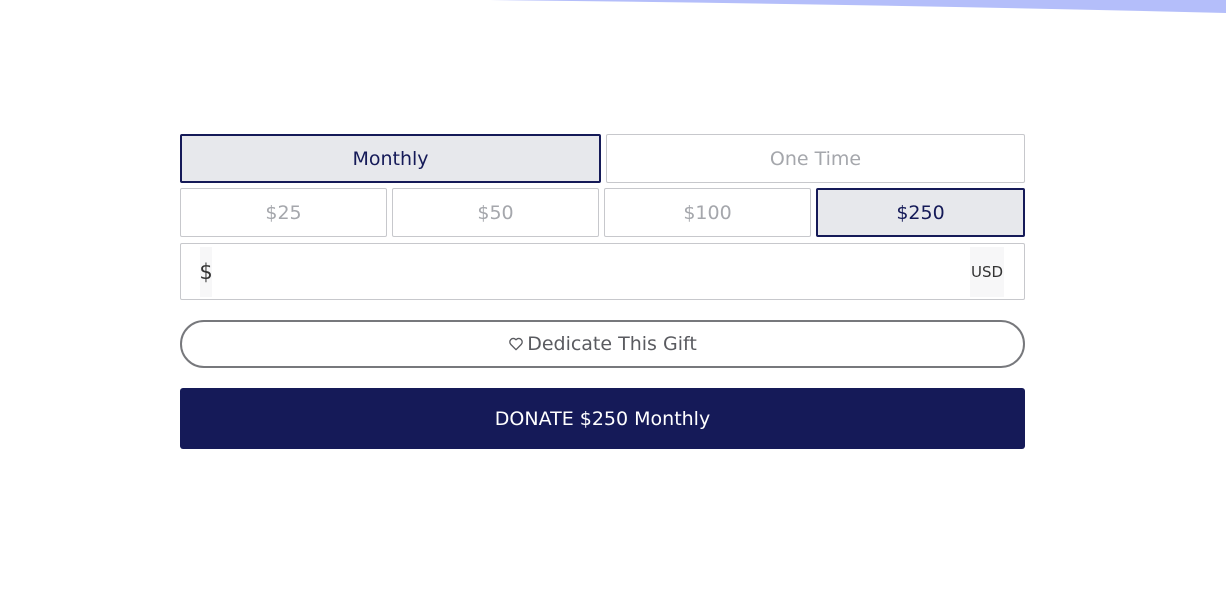 The height and width of the screenshot is (612, 1226). What do you see at coordinates (987, 271) in the screenshot?
I see `currency-code: USD` at bounding box center [987, 271].